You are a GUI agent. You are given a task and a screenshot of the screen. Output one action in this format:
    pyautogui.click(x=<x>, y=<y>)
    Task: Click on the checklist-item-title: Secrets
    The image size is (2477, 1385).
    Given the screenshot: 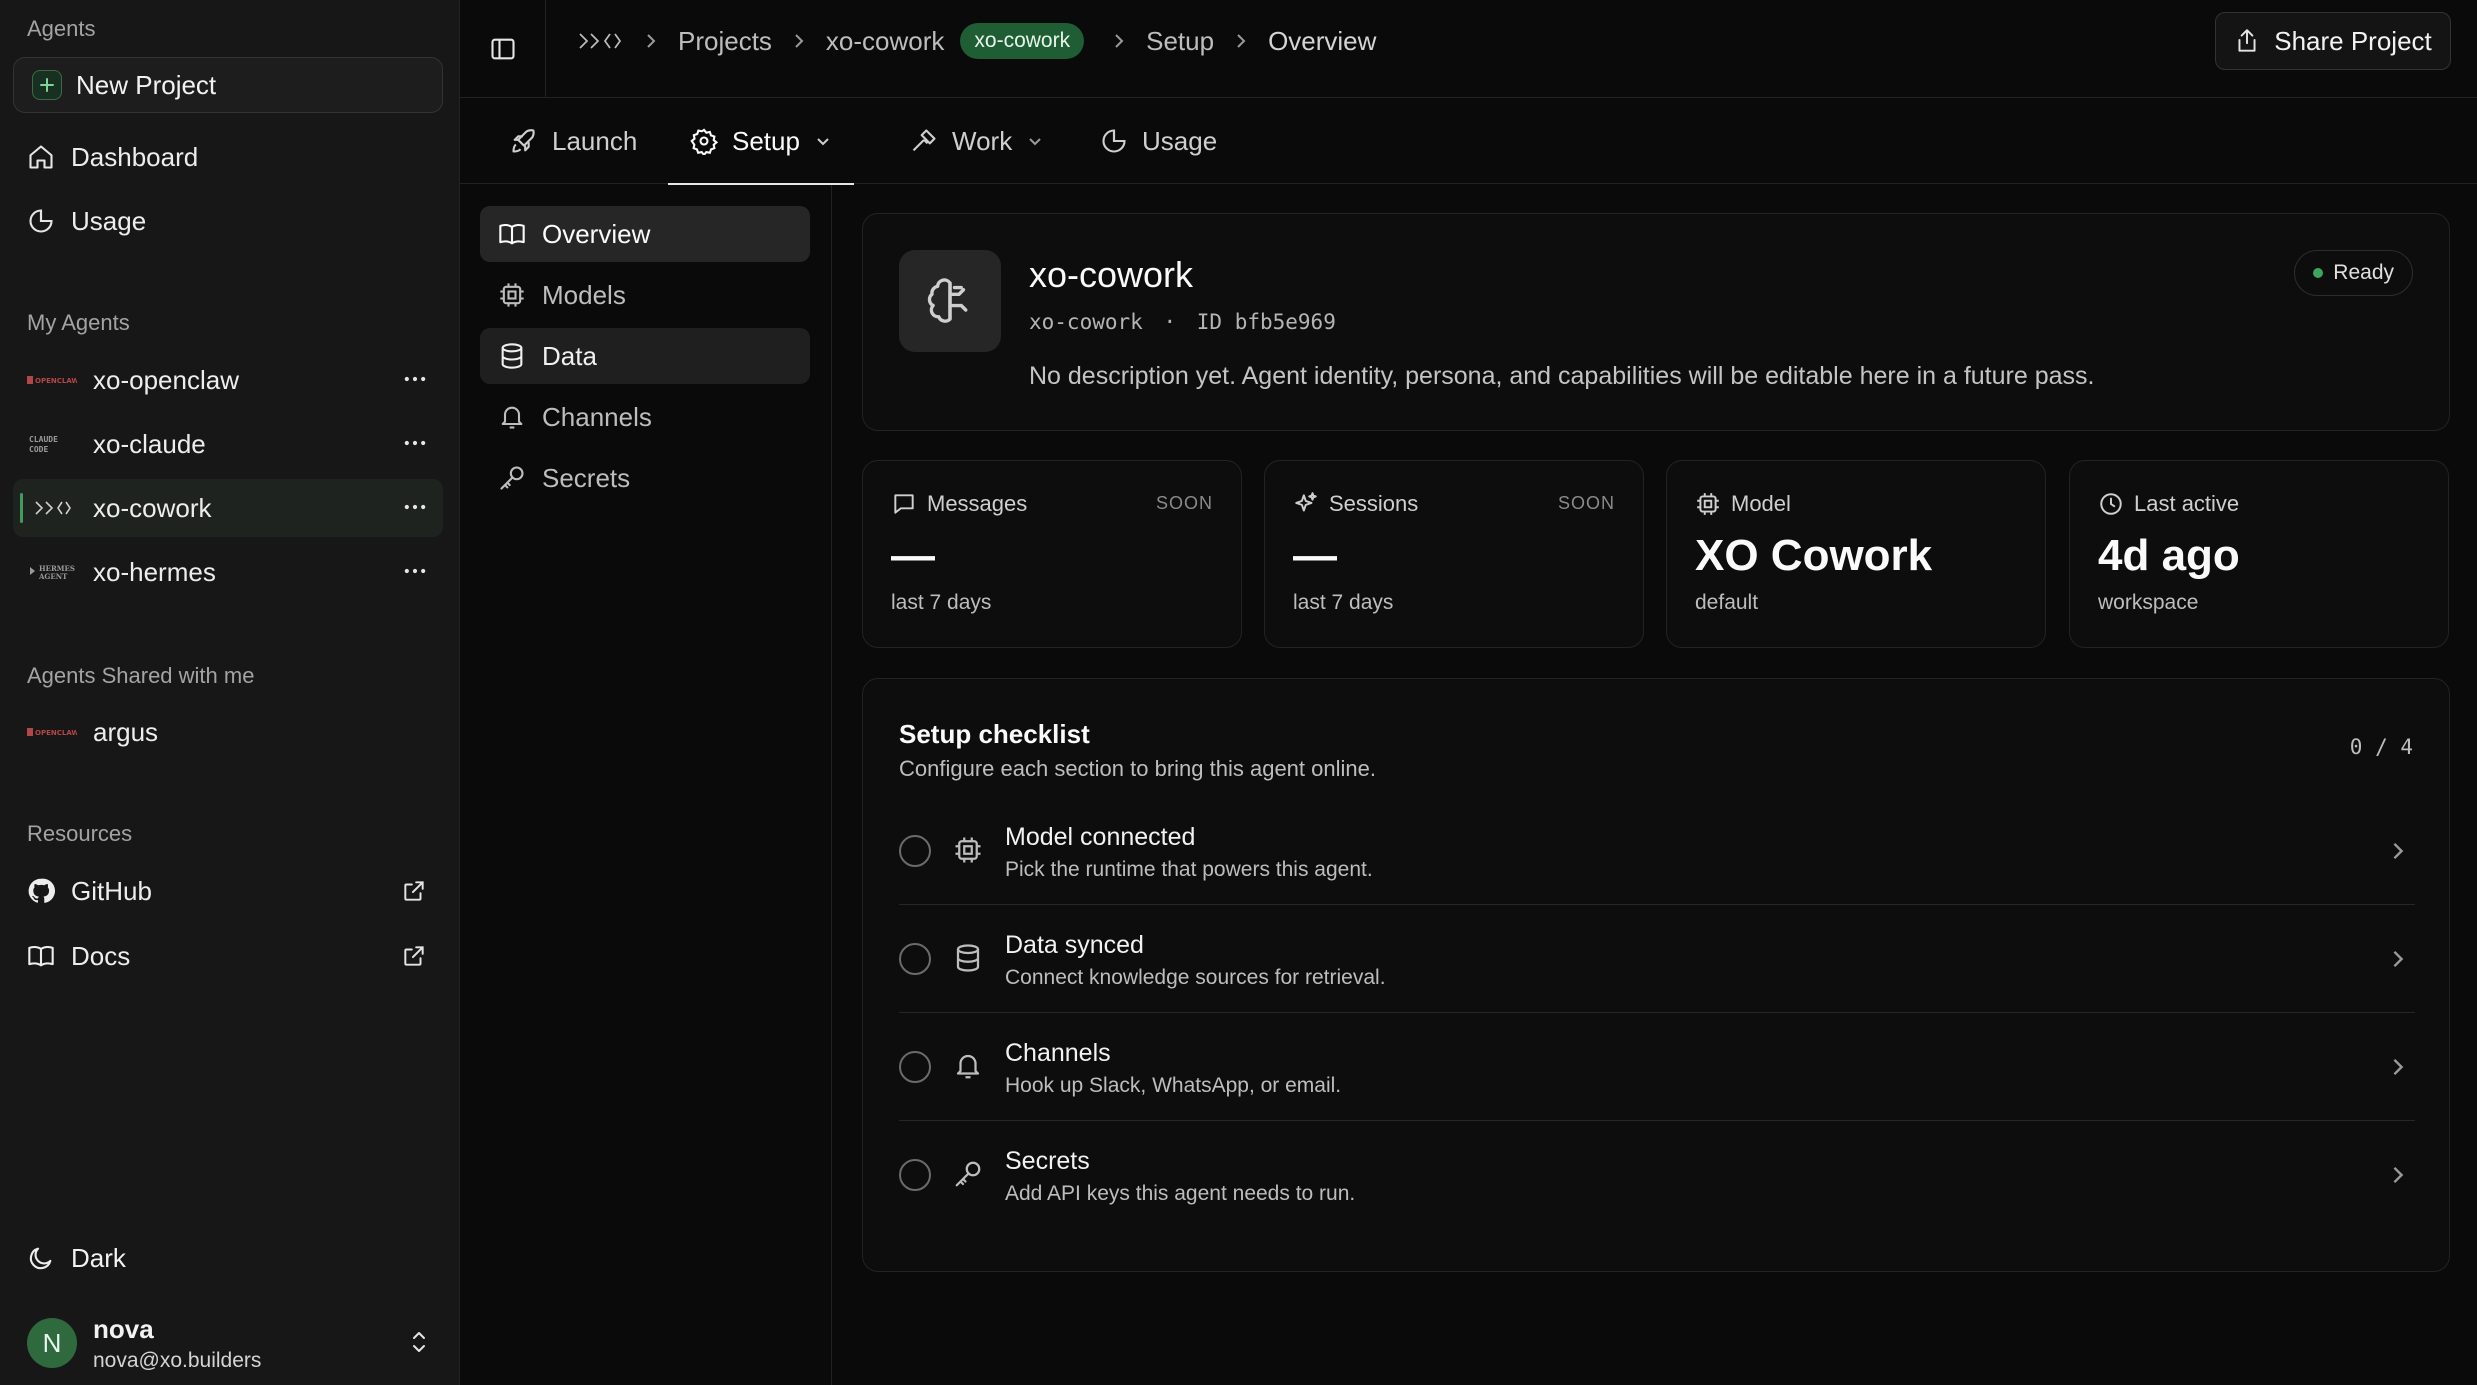 What is the action you would take?
    pyautogui.click(x=1047, y=1161)
    